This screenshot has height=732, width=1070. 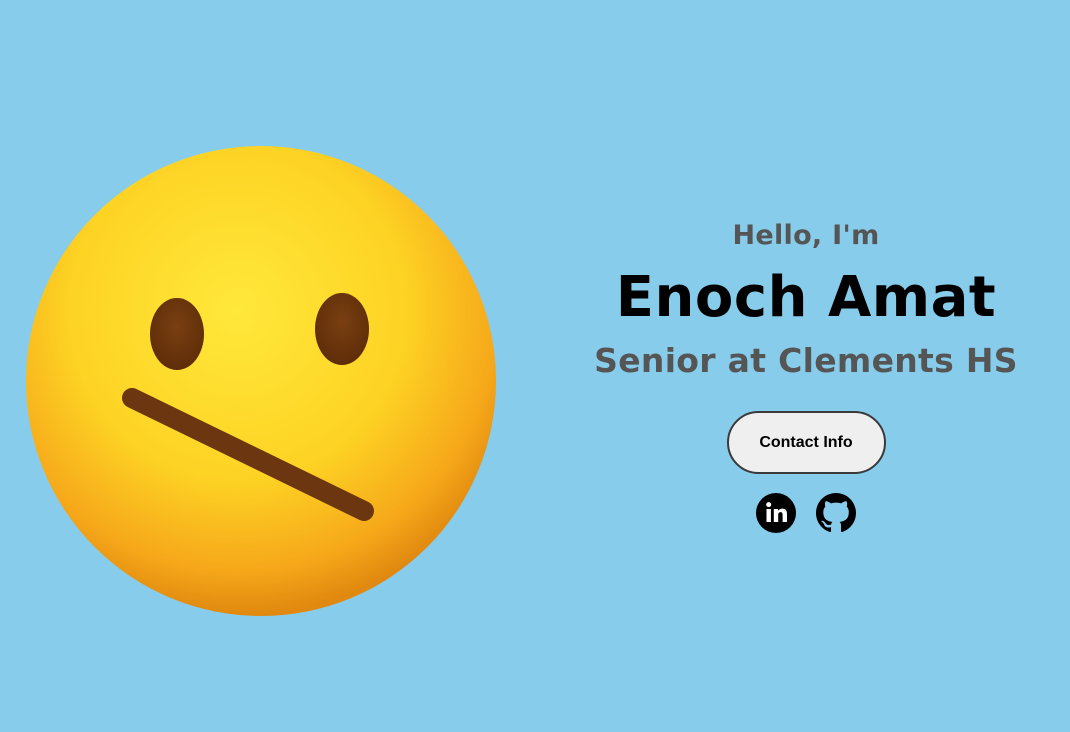 I want to click on contact-info-button: Contact Info, so click(x=806, y=442).